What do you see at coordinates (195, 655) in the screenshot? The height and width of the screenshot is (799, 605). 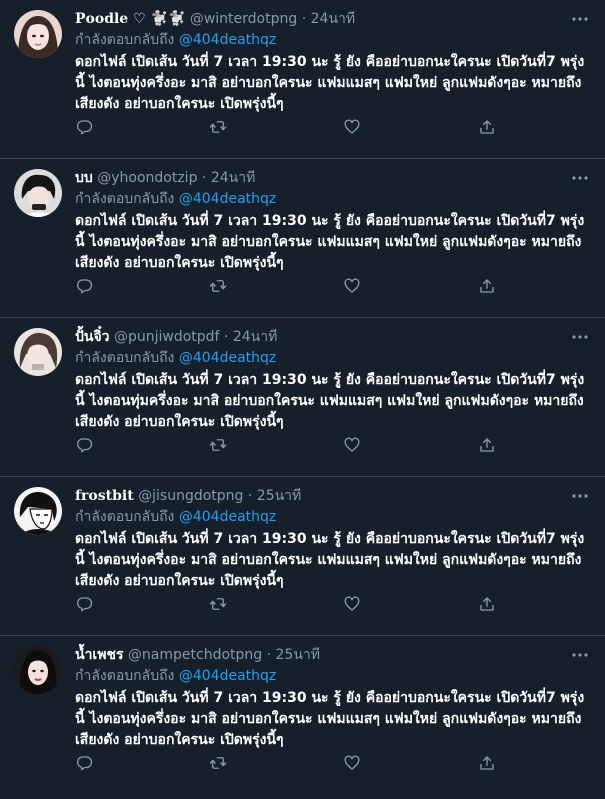 I see `user-handle: @nampetchdotpng` at bounding box center [195, 655].